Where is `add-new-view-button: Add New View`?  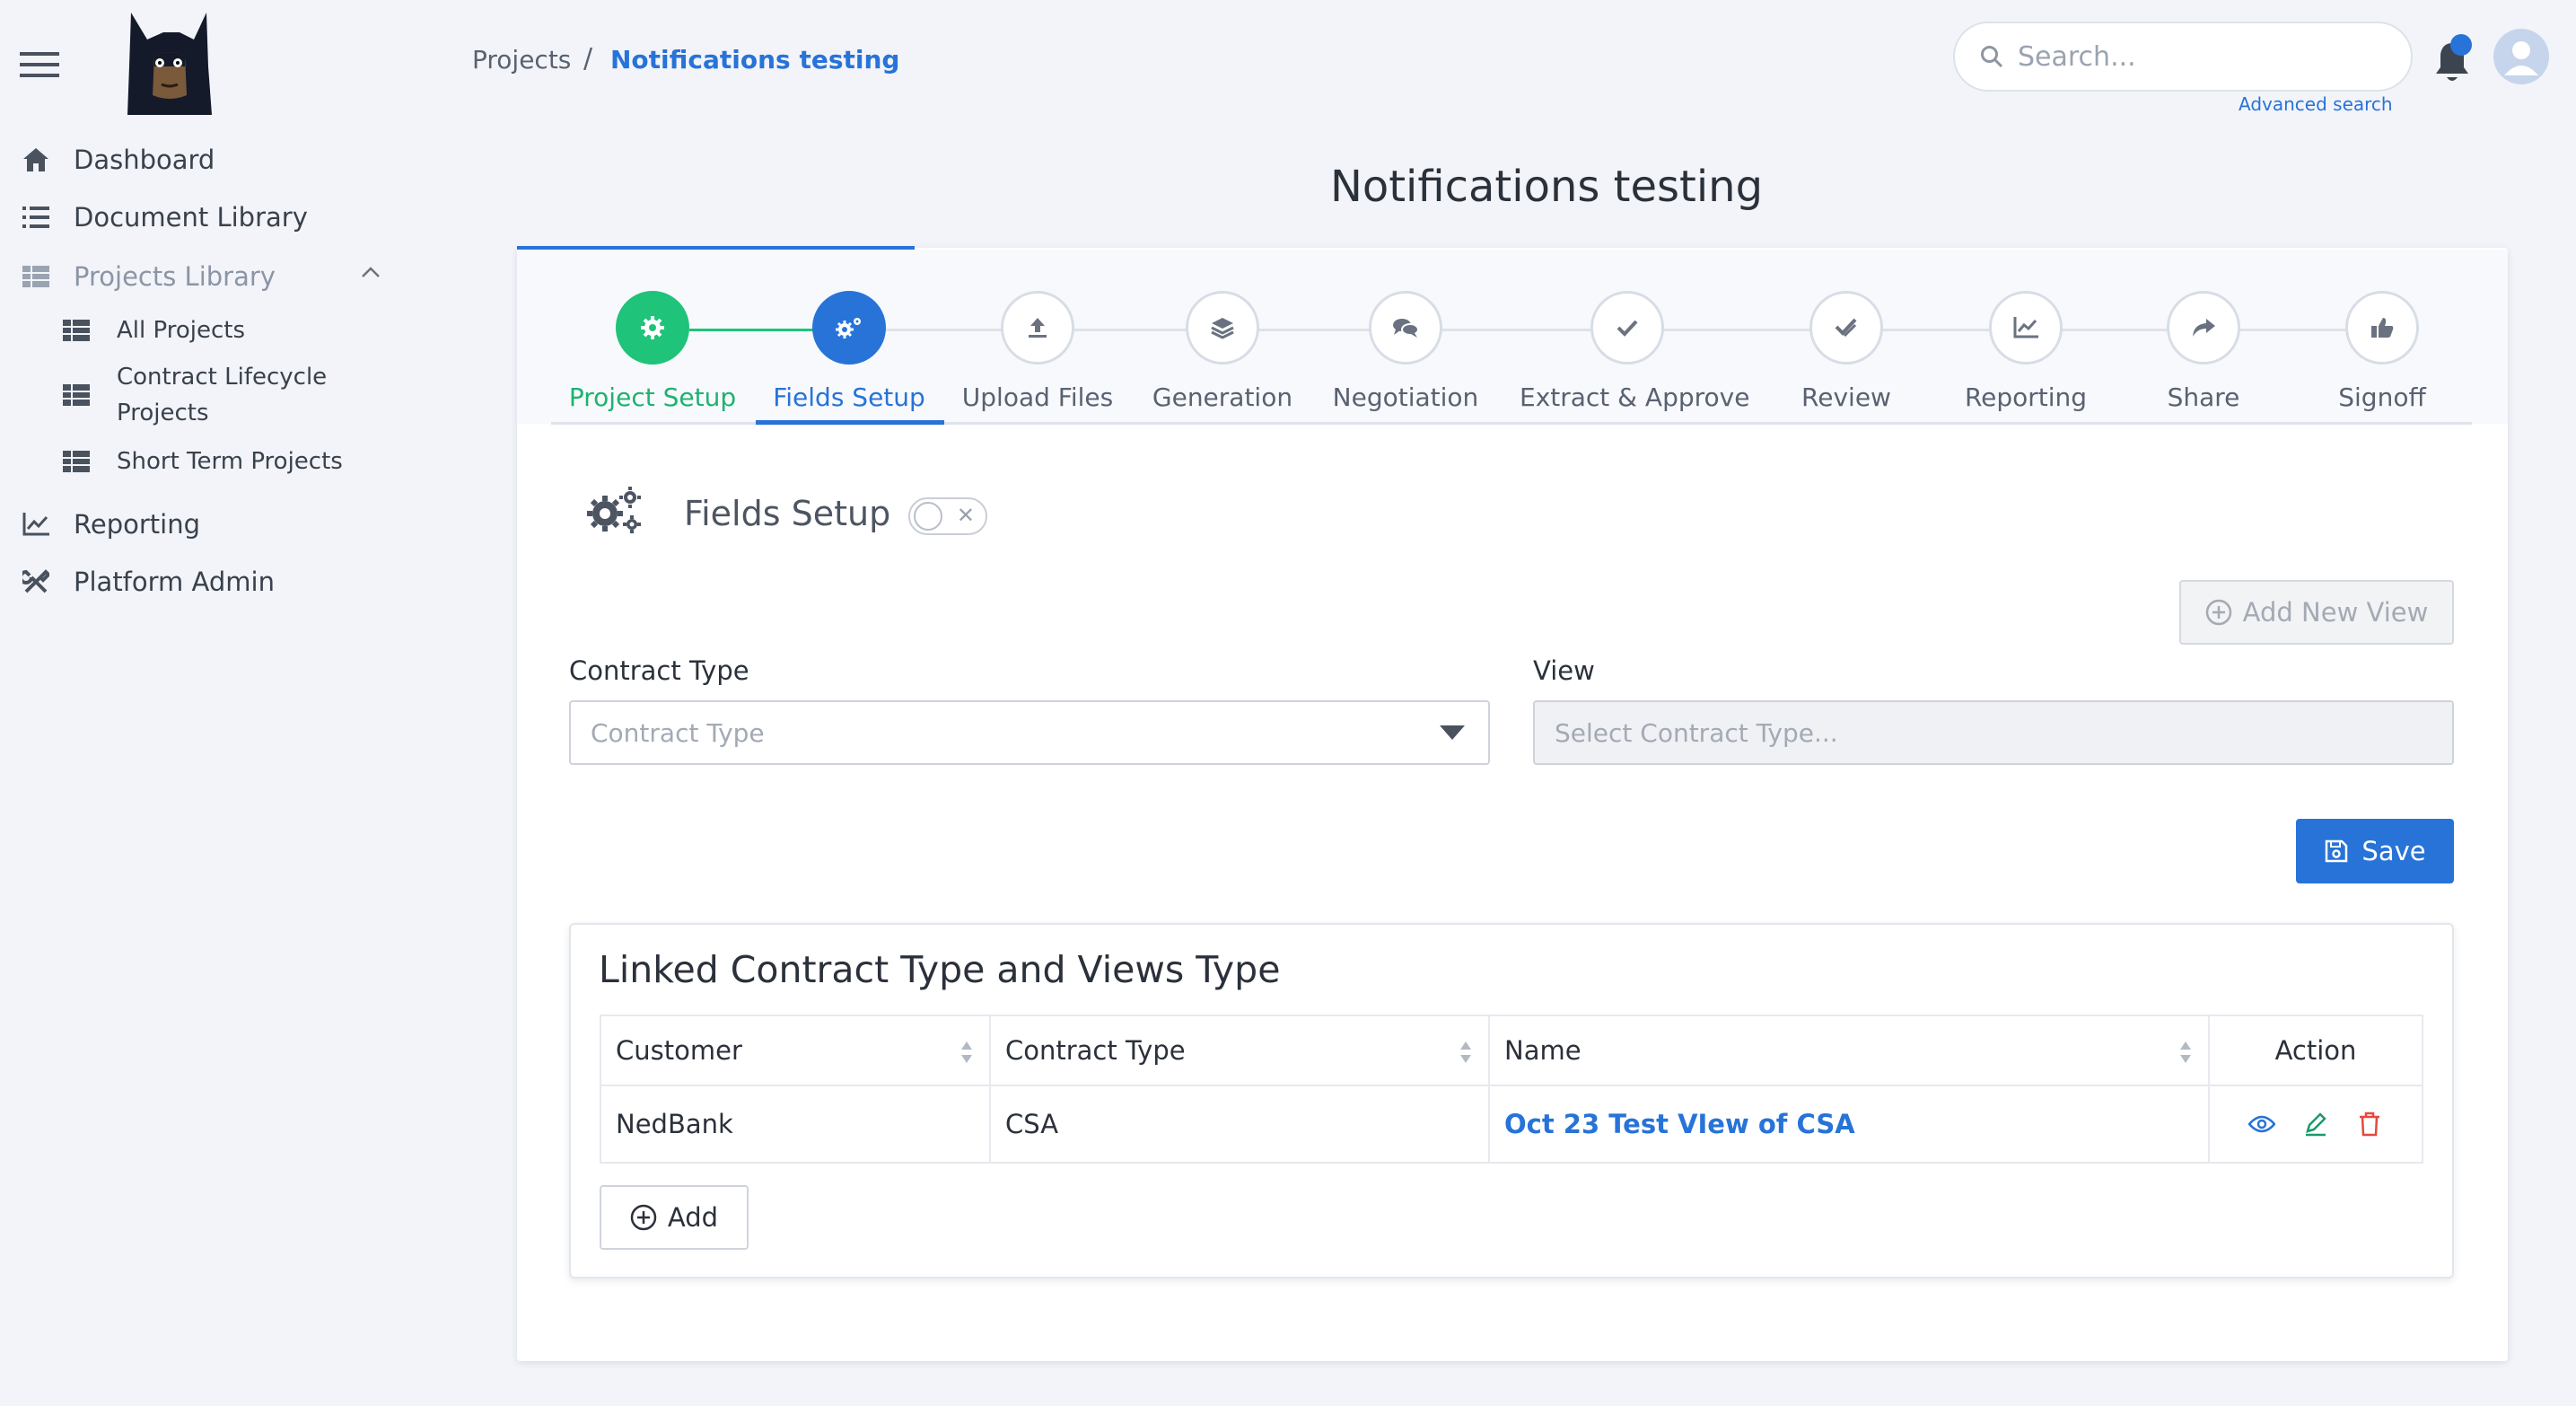
add-new-view-button: Add New View is located at coordinates (2316, 612).